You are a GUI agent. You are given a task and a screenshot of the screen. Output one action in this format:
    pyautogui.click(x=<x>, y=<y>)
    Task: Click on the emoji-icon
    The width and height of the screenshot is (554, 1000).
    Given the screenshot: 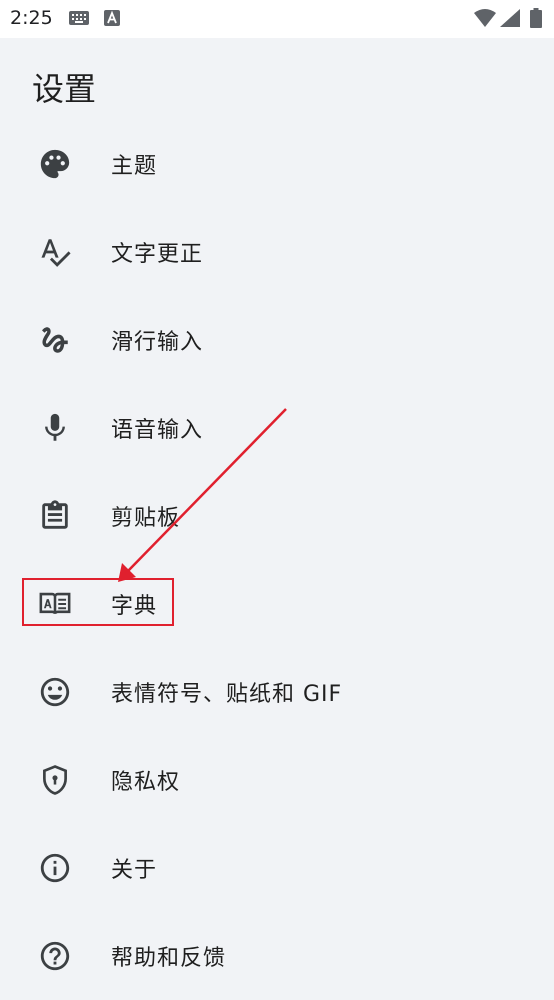 What is the action you would take?
    pyautogui.click(x=55, y=692)
    